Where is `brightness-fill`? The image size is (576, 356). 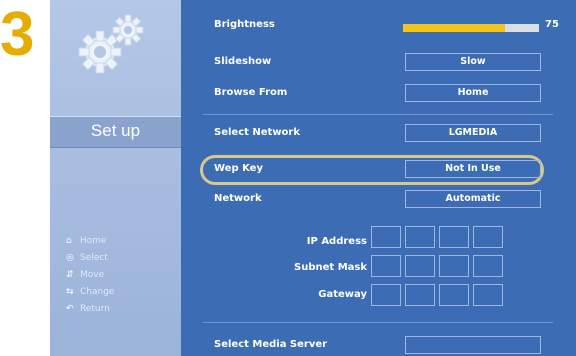 brightness-fill is located at coordinates (454, 28).